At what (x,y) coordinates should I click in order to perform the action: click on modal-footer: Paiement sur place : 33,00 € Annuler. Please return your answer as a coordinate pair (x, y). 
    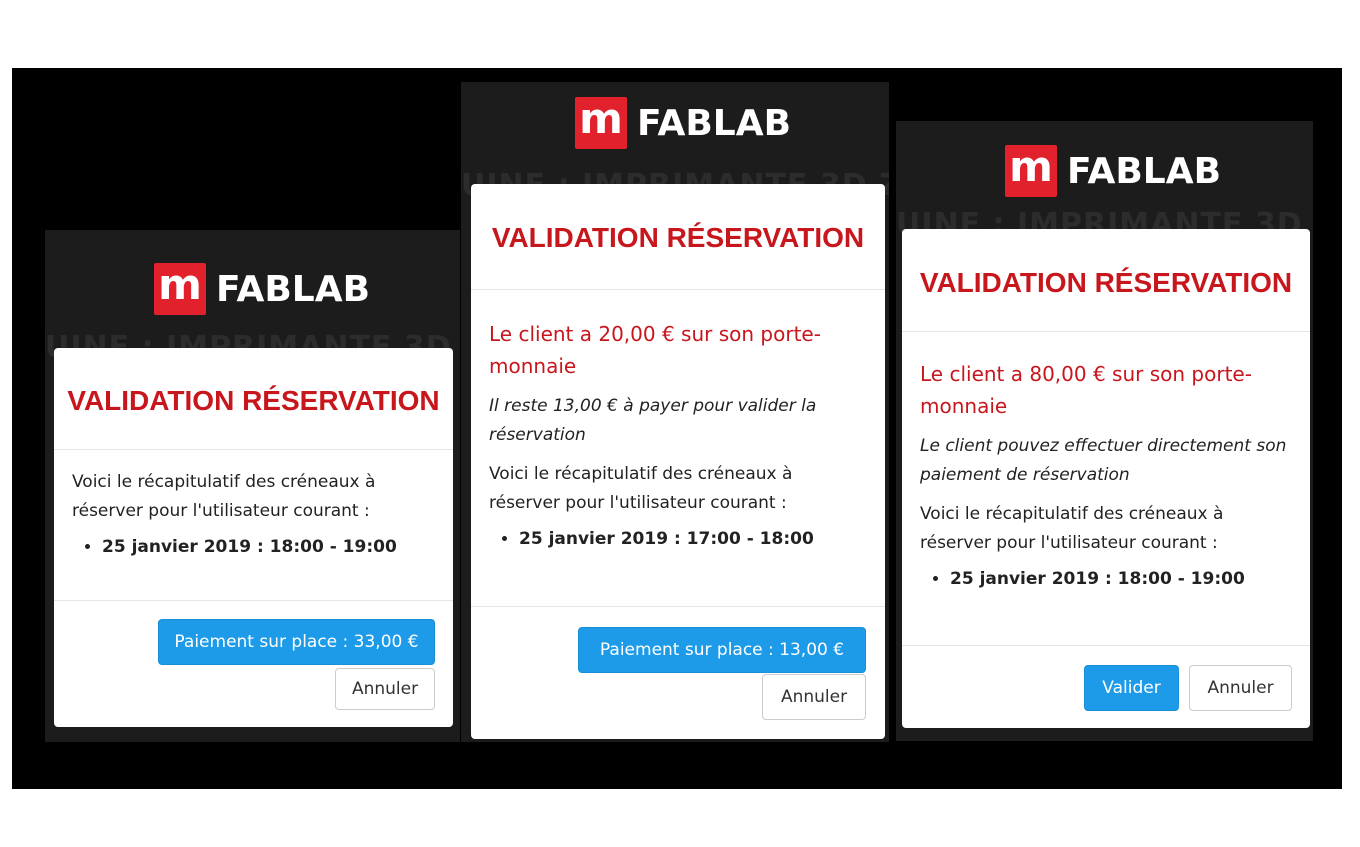
    Looking at the image, I should click on (253, 663).